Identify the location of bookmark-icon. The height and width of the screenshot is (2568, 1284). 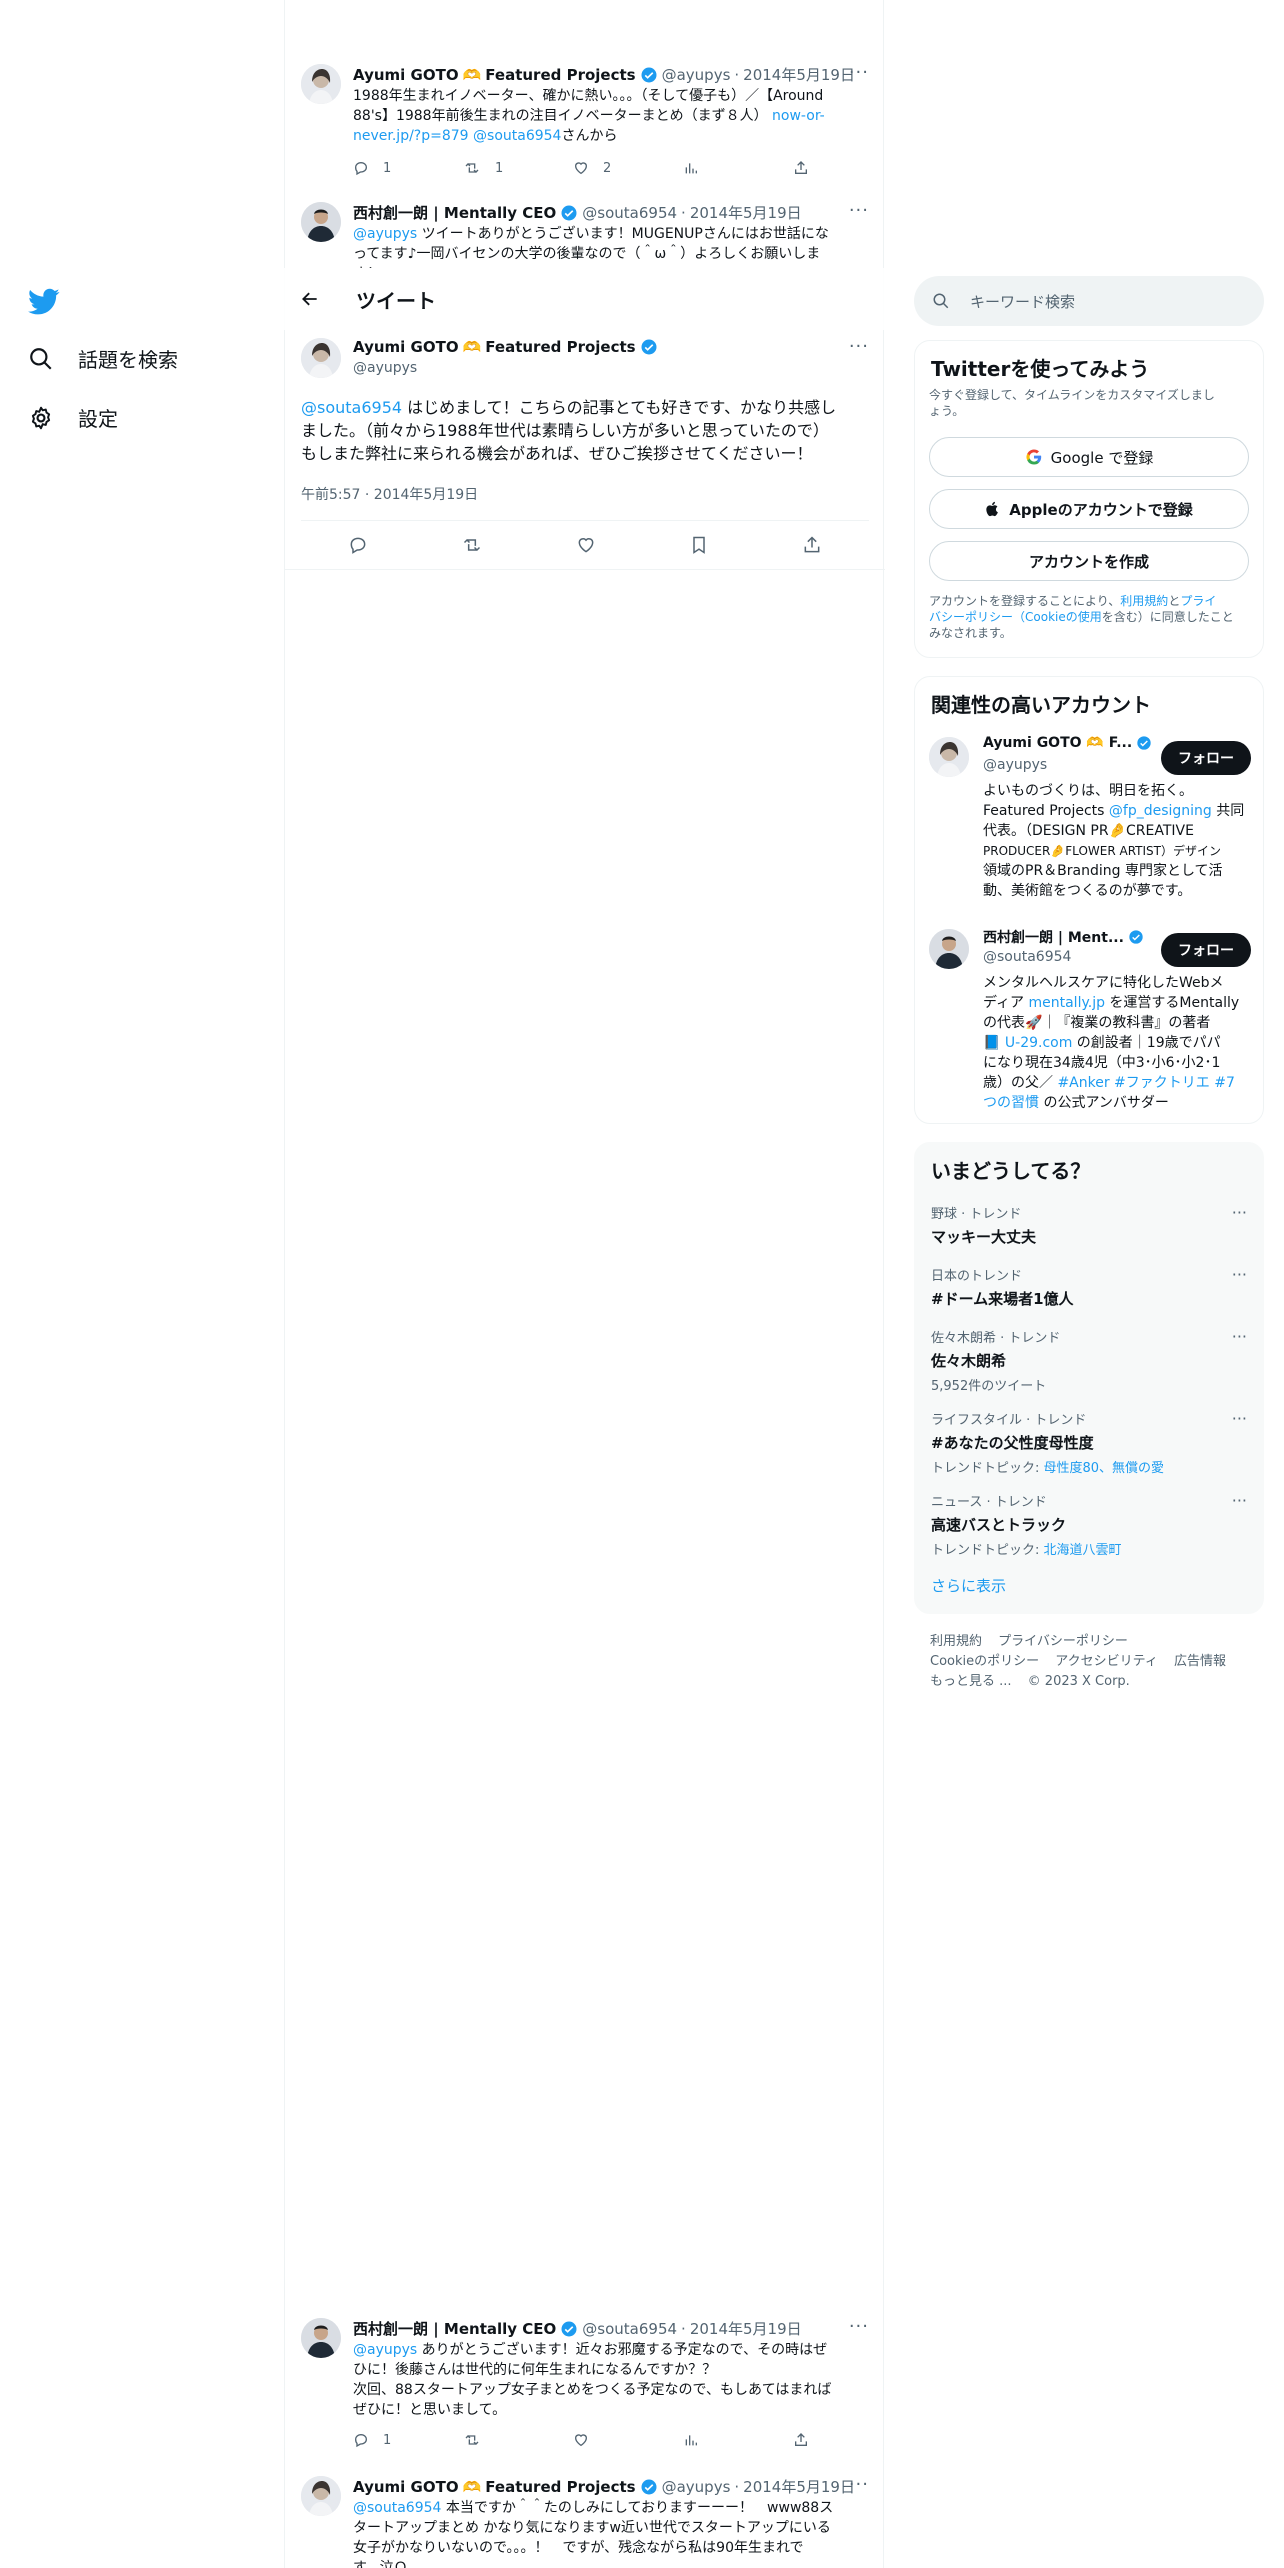
(699, 545).